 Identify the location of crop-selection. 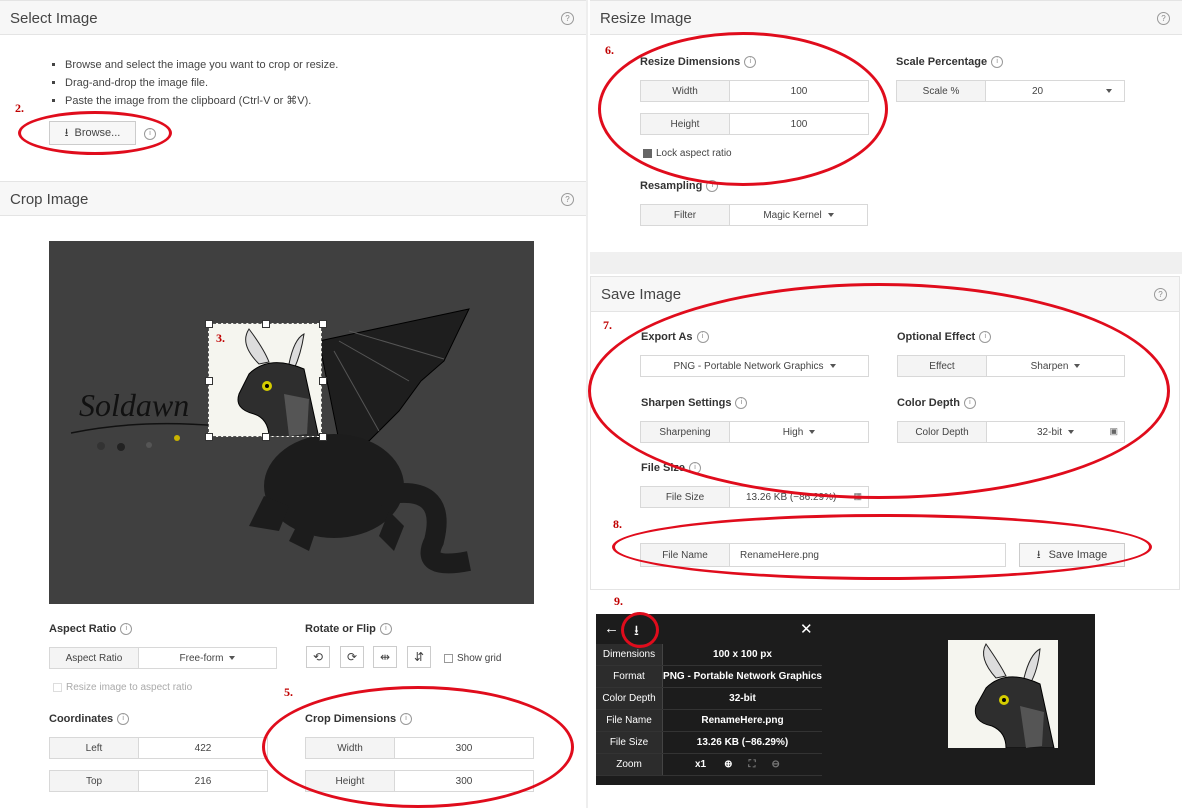
(265, 380).